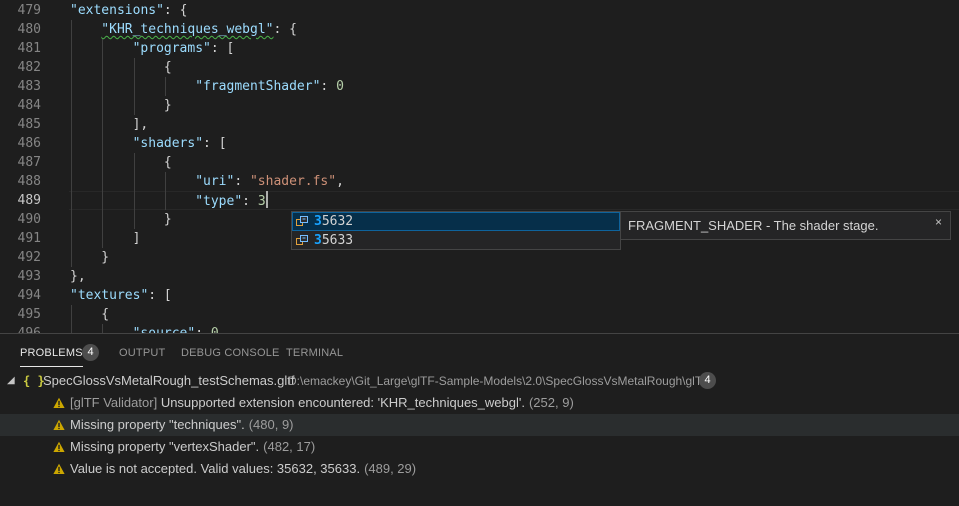 Image resolution: width=959 pixels, height=506 pixels. Describe the element at coordinates (479, 162) in the screenshot. I see `code-line: 487 {` at that location.